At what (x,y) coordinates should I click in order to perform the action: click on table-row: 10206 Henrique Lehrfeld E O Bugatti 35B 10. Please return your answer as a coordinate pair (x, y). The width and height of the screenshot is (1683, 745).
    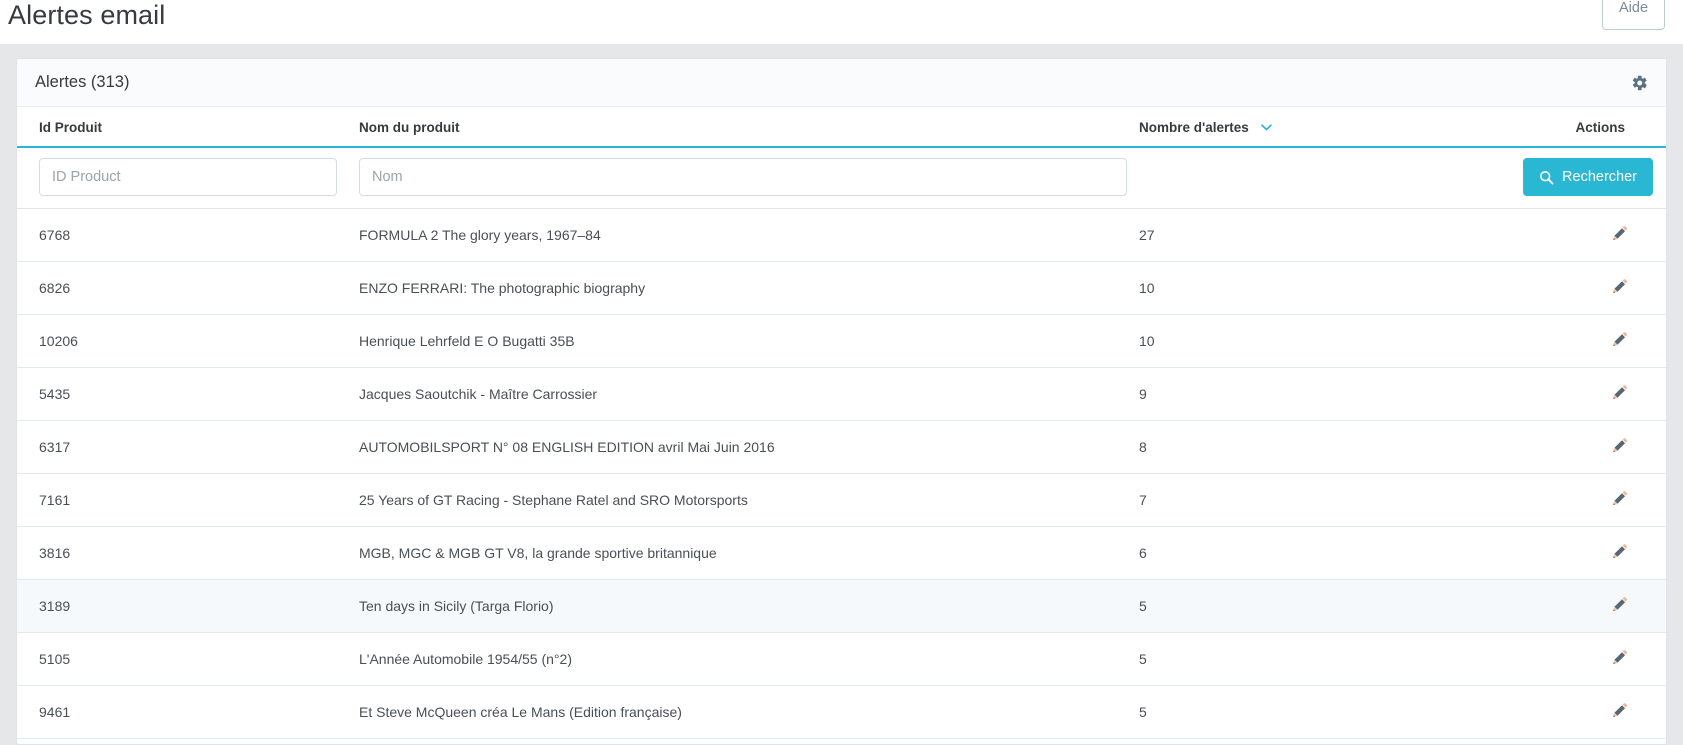
    Looking at the image, I should click on (841, 341).